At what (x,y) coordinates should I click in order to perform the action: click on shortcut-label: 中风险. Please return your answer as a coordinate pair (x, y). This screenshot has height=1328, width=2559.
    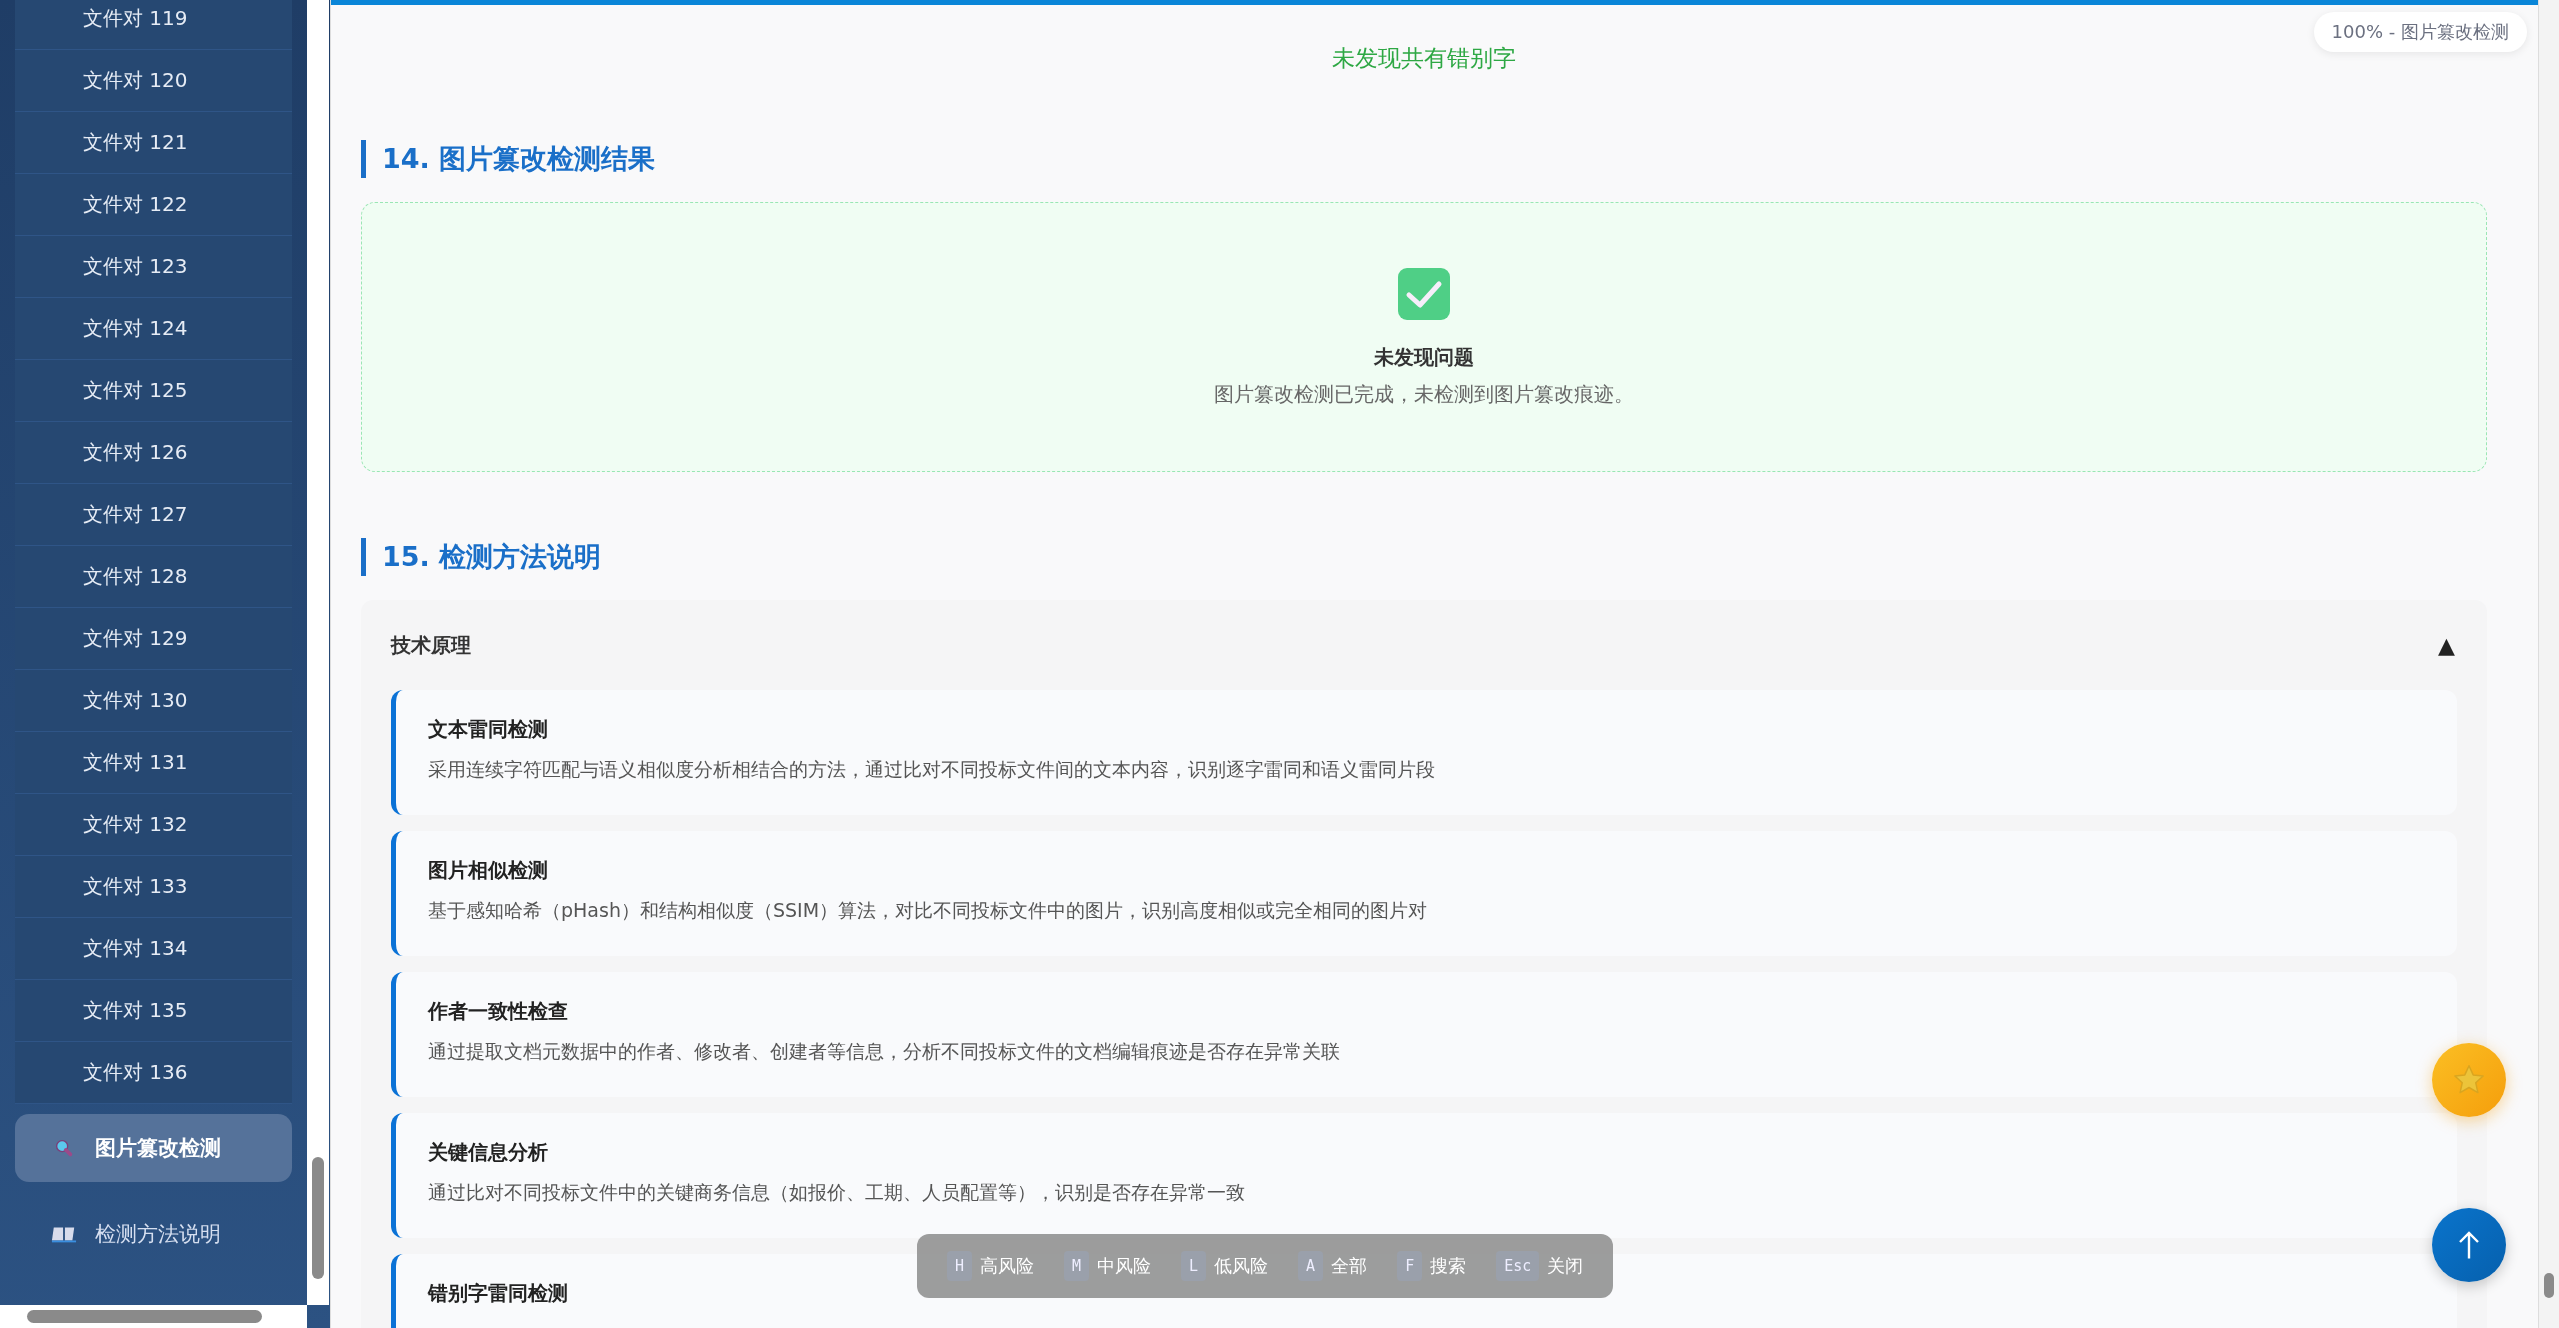
    Looking at the image, I should click on (1124, 1266).